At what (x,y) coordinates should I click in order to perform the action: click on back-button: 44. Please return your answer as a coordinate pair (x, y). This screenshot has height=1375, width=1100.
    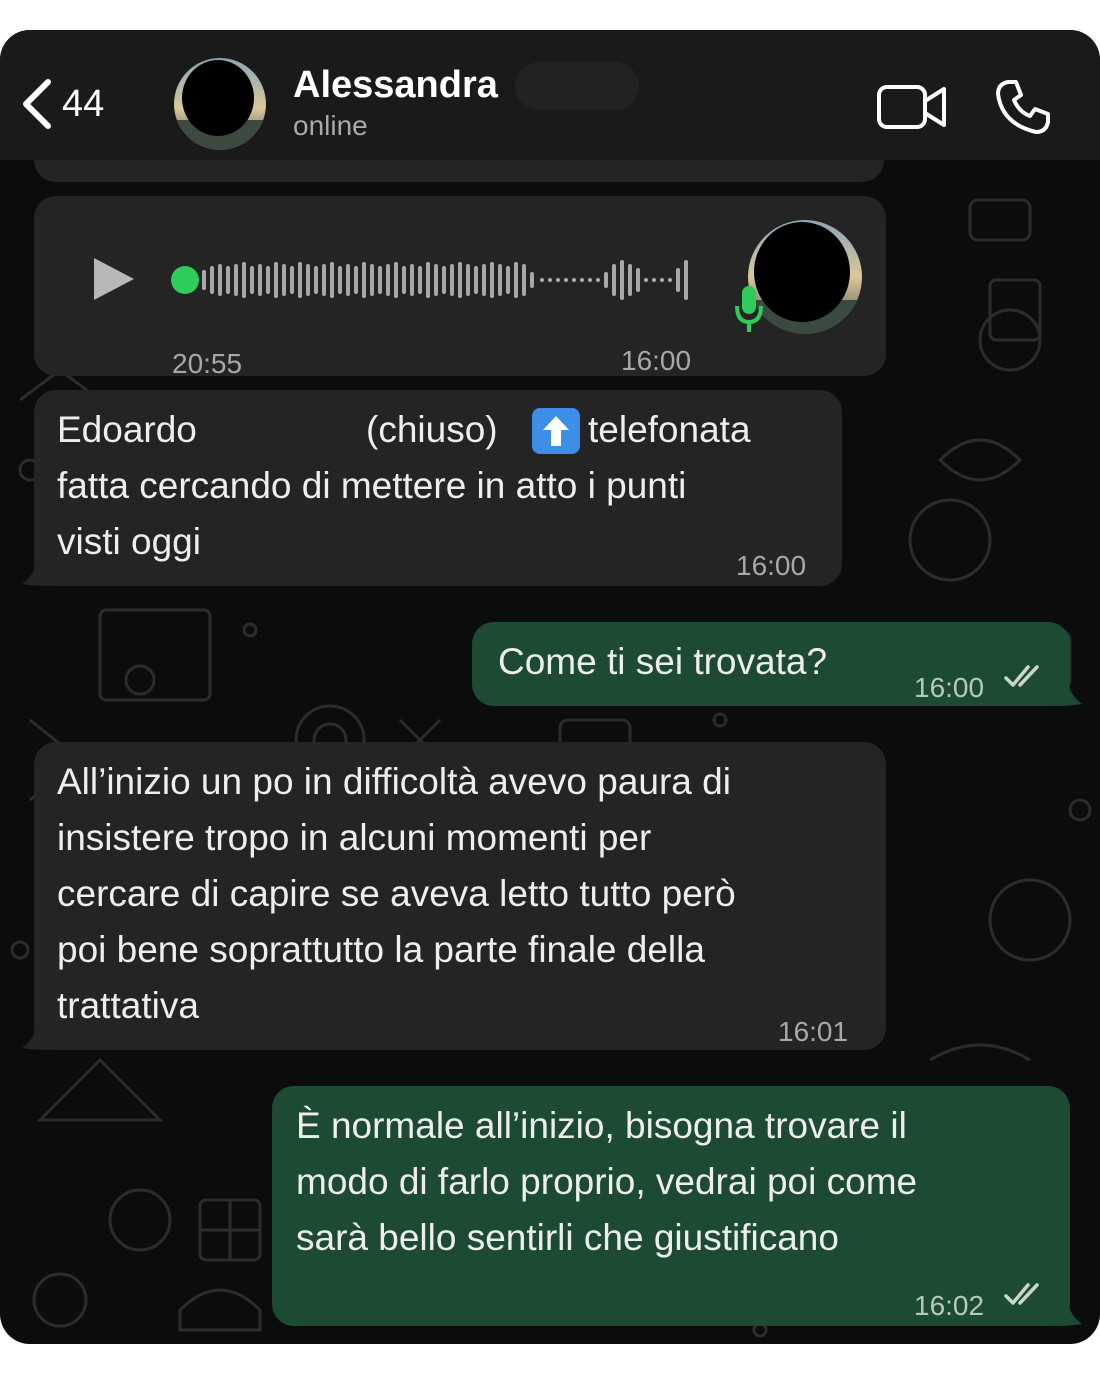
    Looking at the image, I should click on (83, 104).